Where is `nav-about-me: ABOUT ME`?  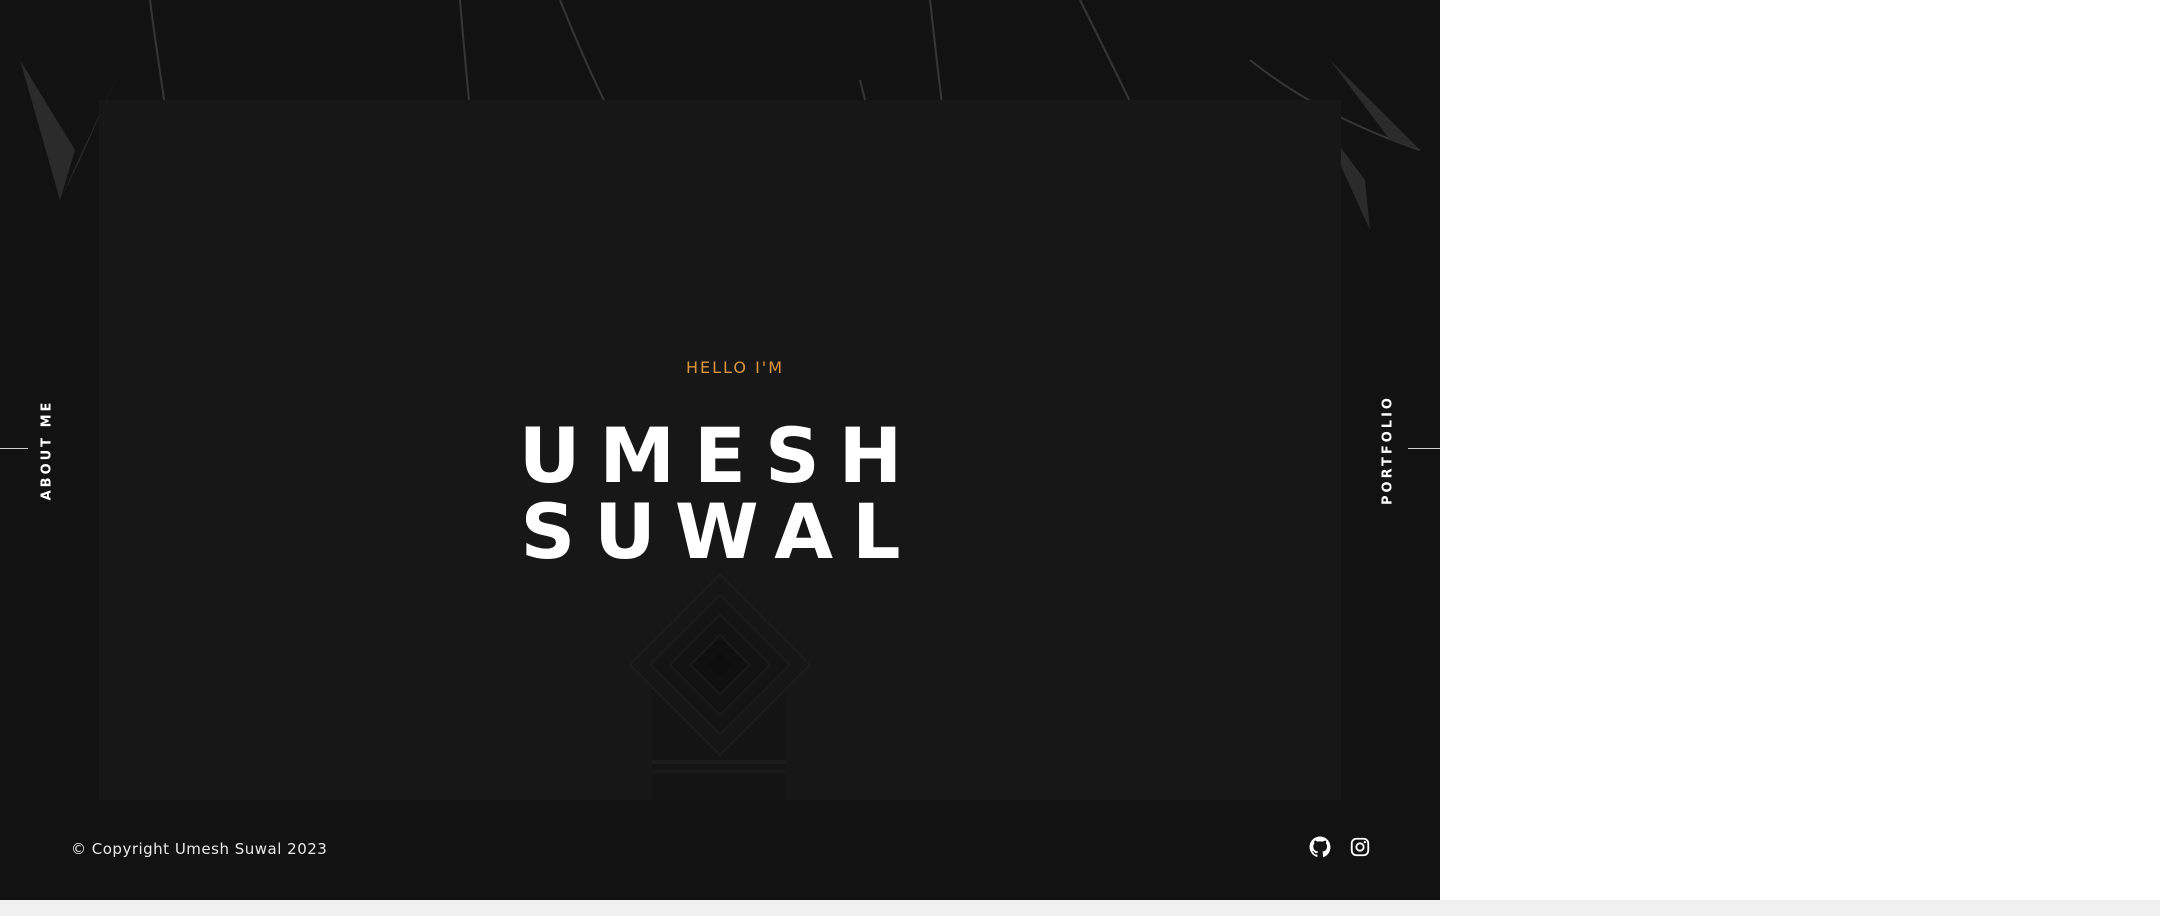
nav-about-me: ABOUT ME is located at coordinates (47, 450).